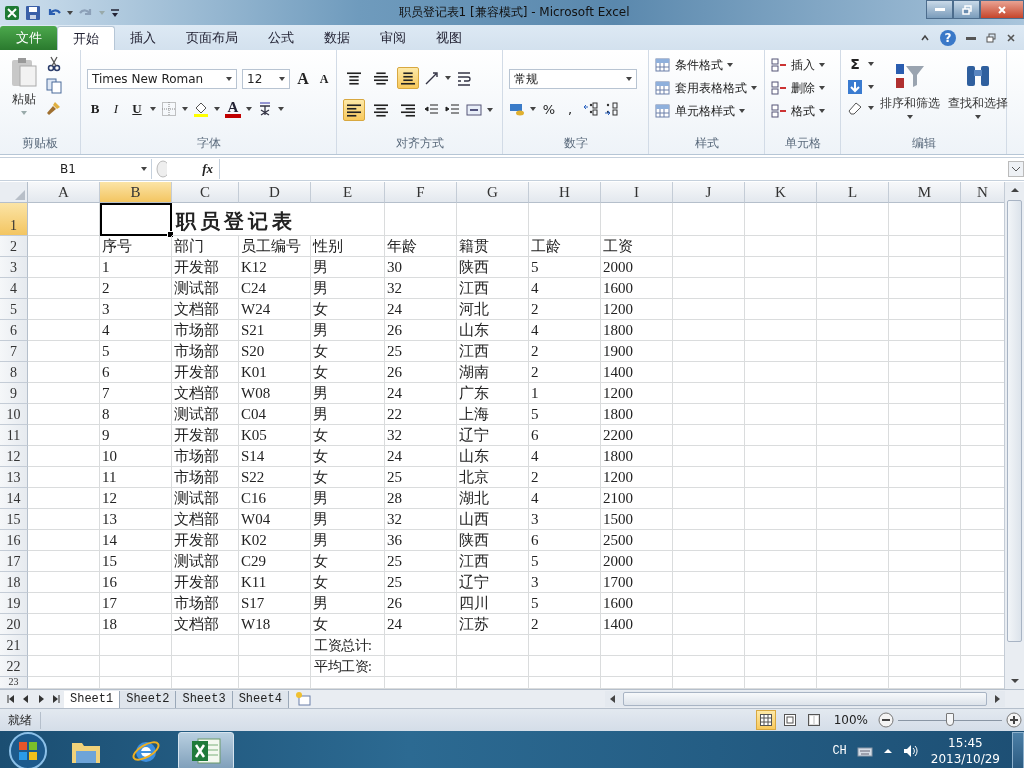 The width and height of the screenshot is (1024, 768). Describe the element at coordinates (886, 720) in the screenshot. I see `zoom-out-icon` at that location.